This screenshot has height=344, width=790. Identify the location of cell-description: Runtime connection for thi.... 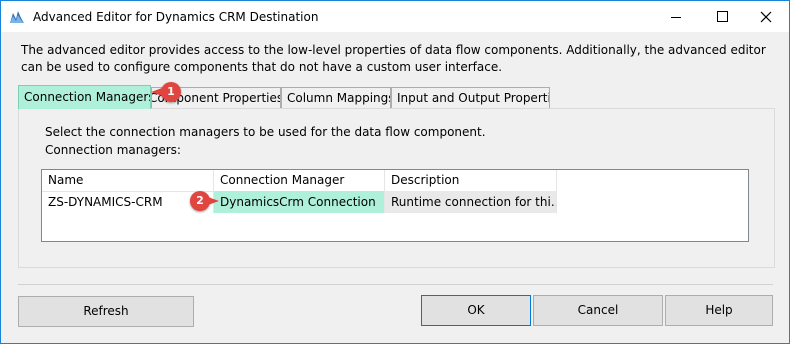
(471, 202).